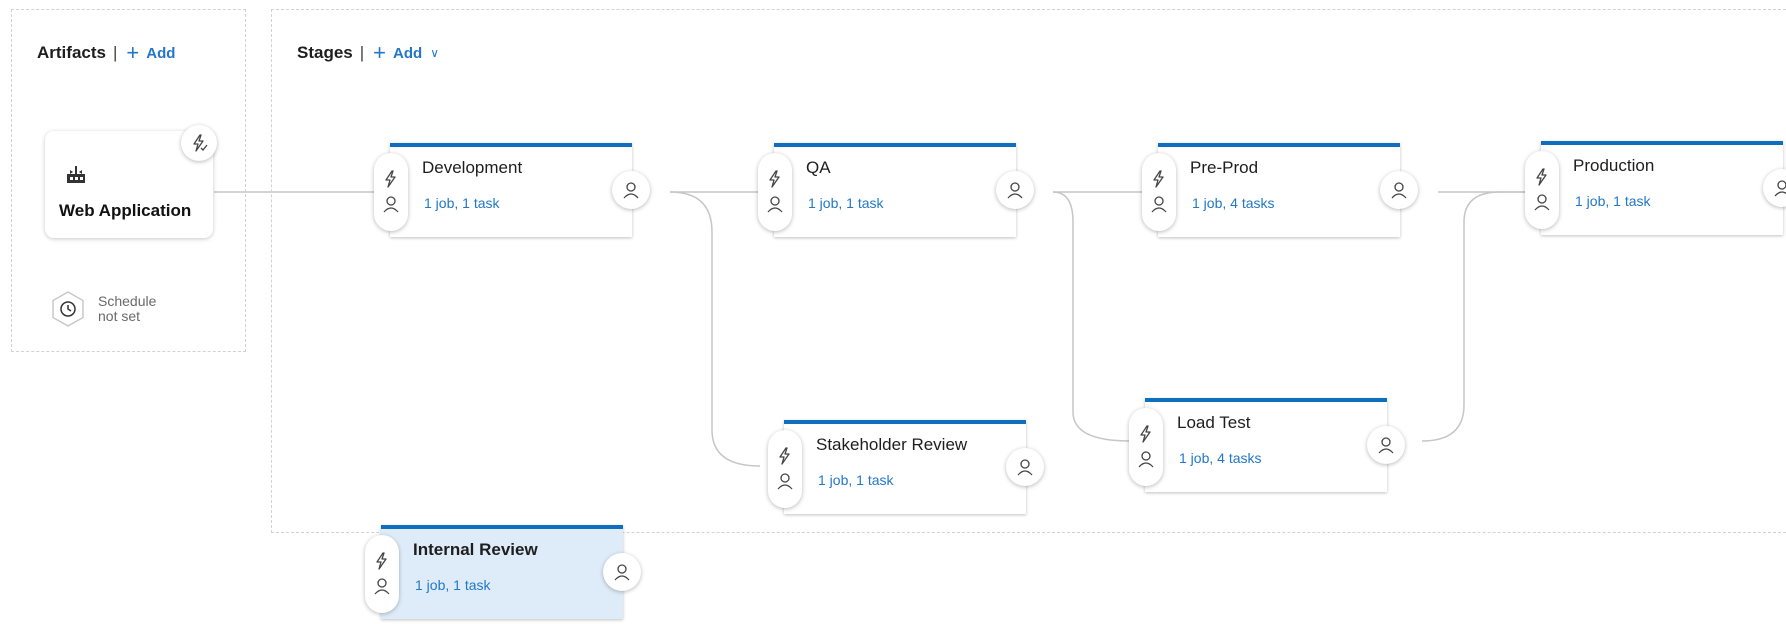 Image resolution: width=1786 pixels, height=624 pixels. What do you see at coordinates (127, 301) in the screenshot?
I see `schedule-line-1: Schedule` at bounding box center [127, 301].